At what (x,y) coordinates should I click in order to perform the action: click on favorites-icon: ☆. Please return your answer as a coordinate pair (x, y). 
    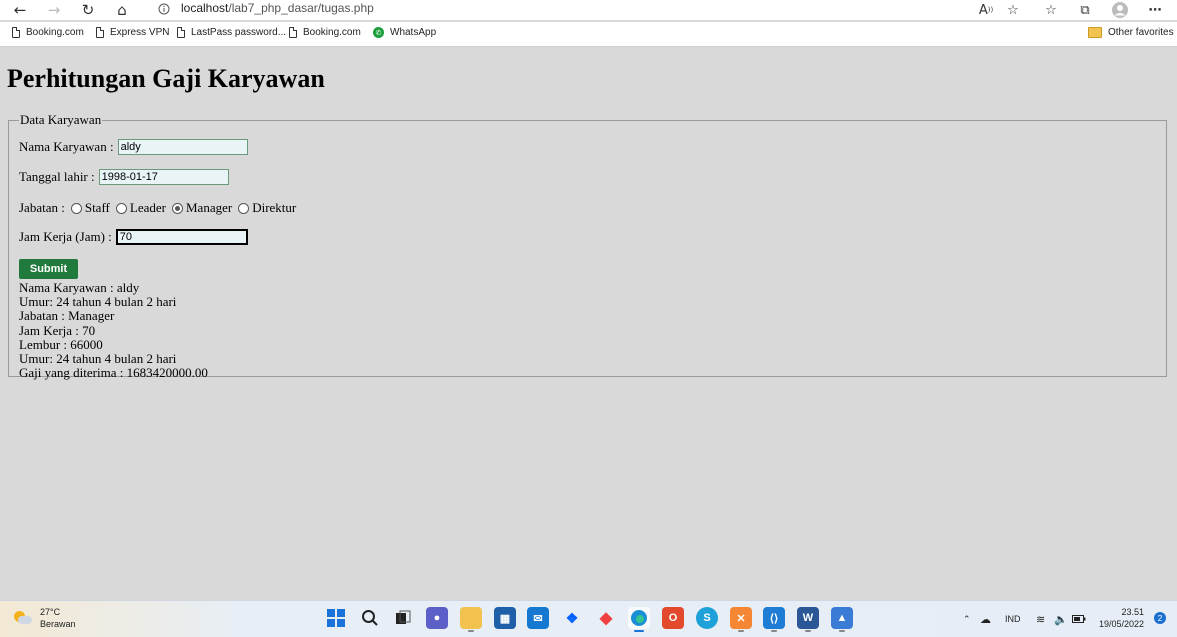
    Looking at the image, I should click on (1051, 10).